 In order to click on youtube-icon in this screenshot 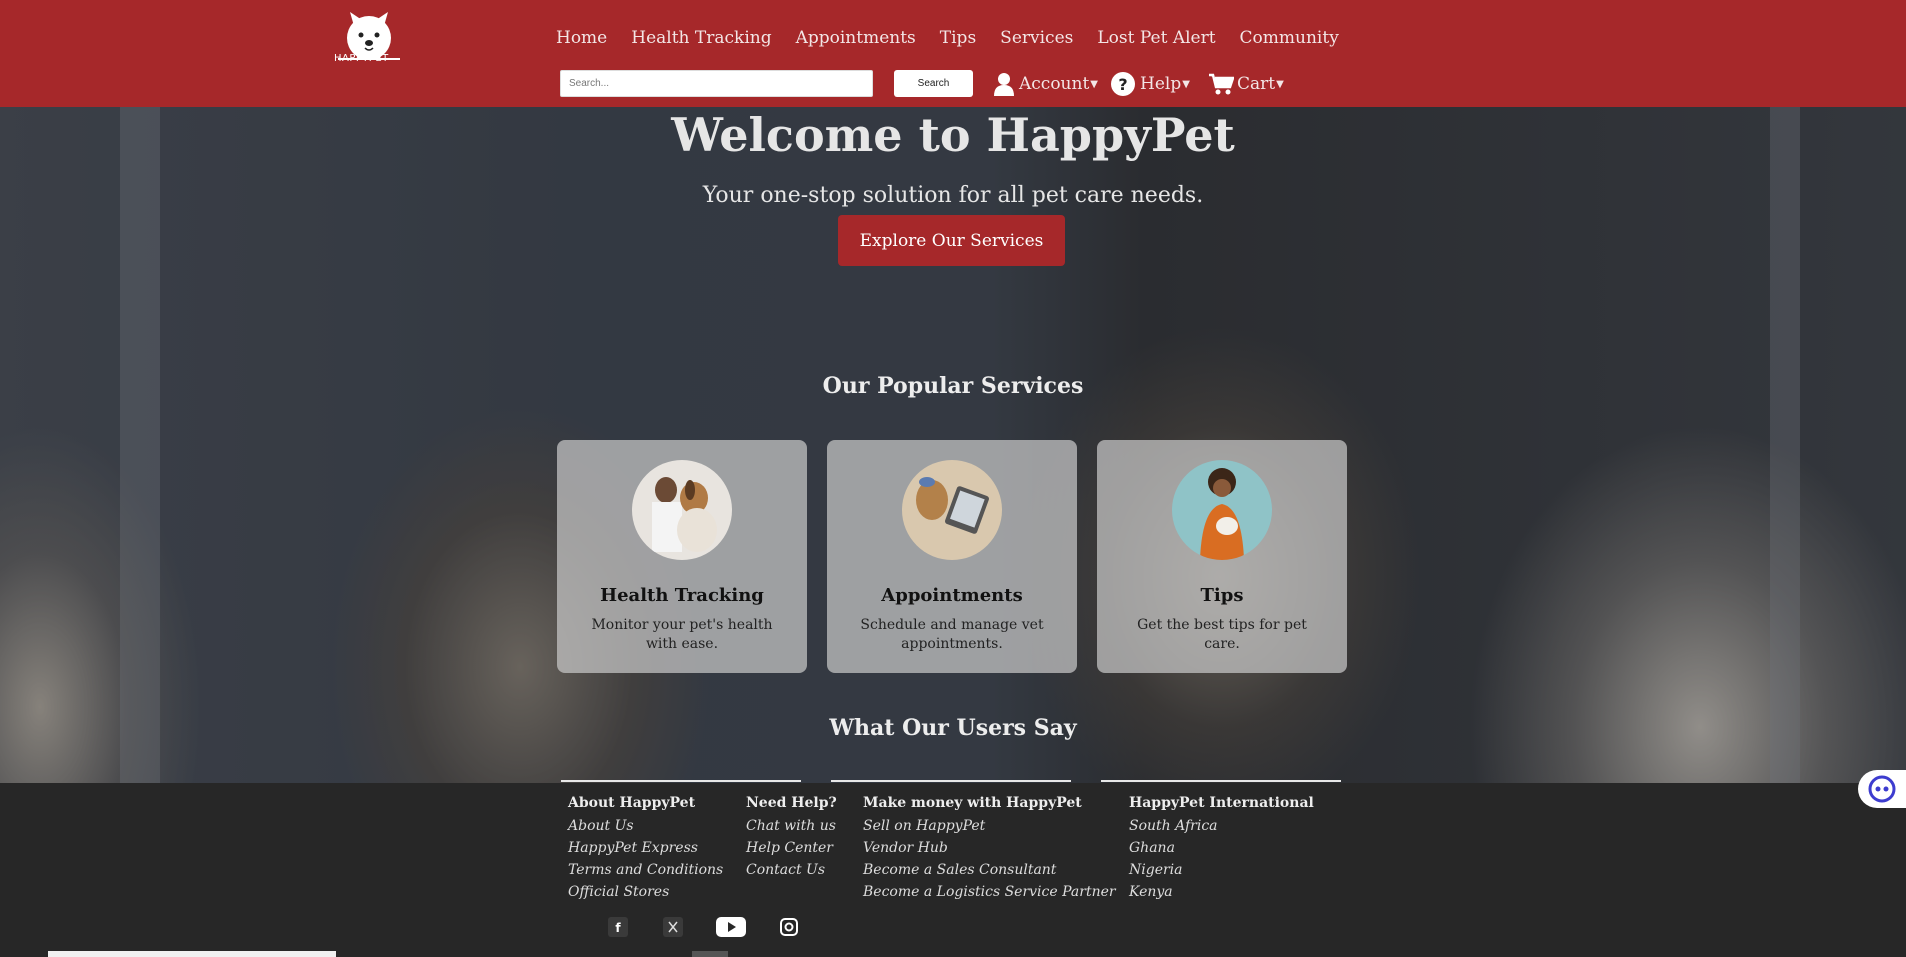, I will do `click(731, 927)`.